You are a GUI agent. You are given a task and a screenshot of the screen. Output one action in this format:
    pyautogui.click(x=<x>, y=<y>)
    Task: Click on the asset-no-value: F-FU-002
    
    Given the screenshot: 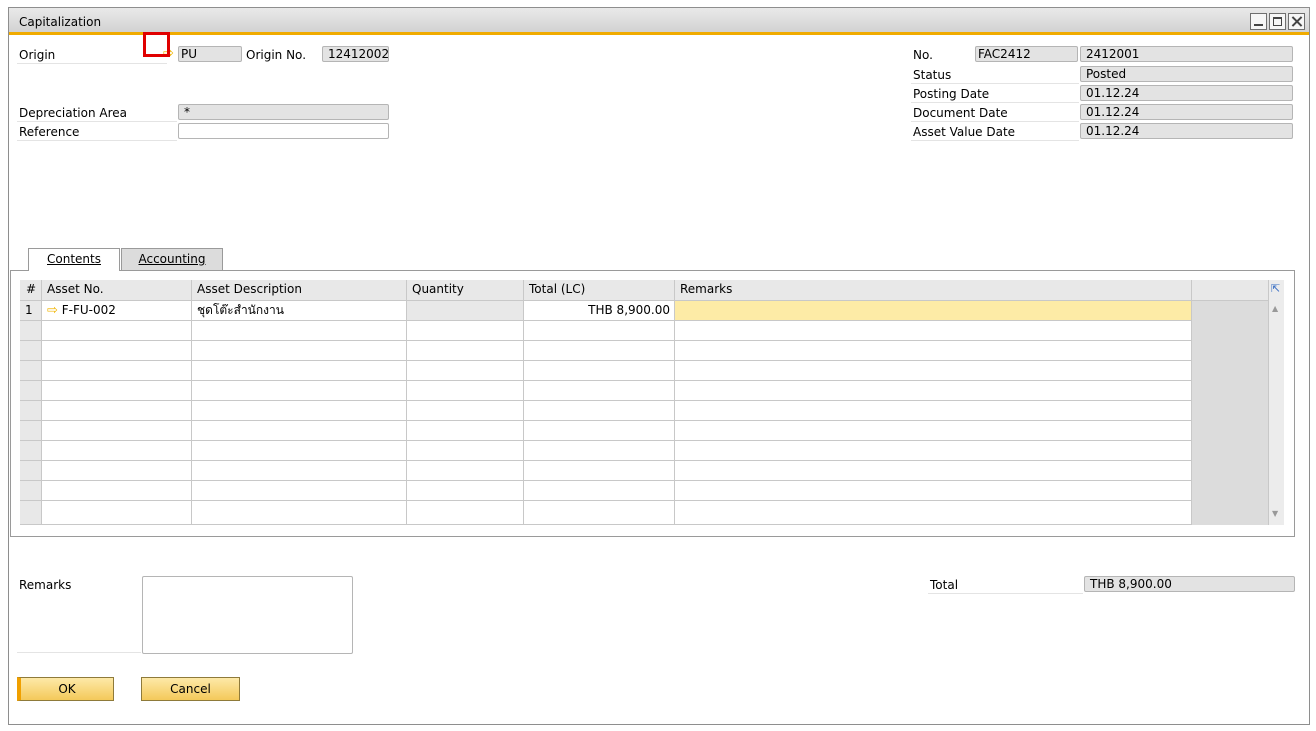 What is the action you would take?
    pyautogui.click(x=88, y=310)
    